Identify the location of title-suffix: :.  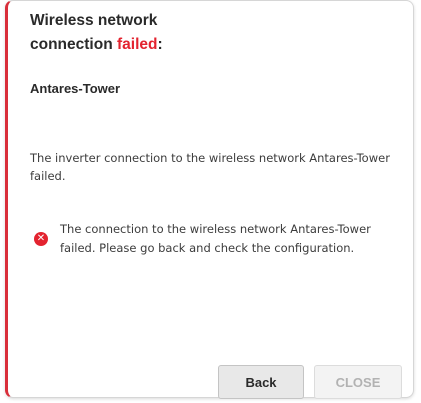
(160, 44).